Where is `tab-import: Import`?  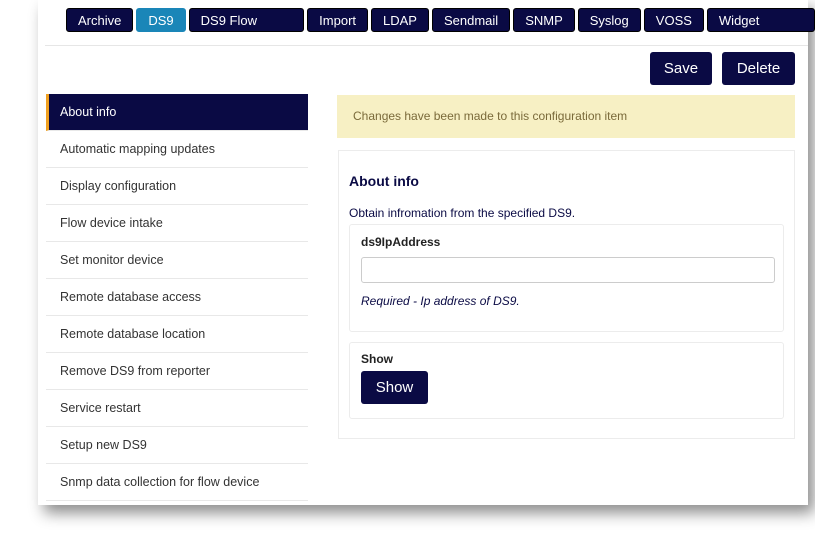 tab-import: Import is located at coordinates (338, 20).